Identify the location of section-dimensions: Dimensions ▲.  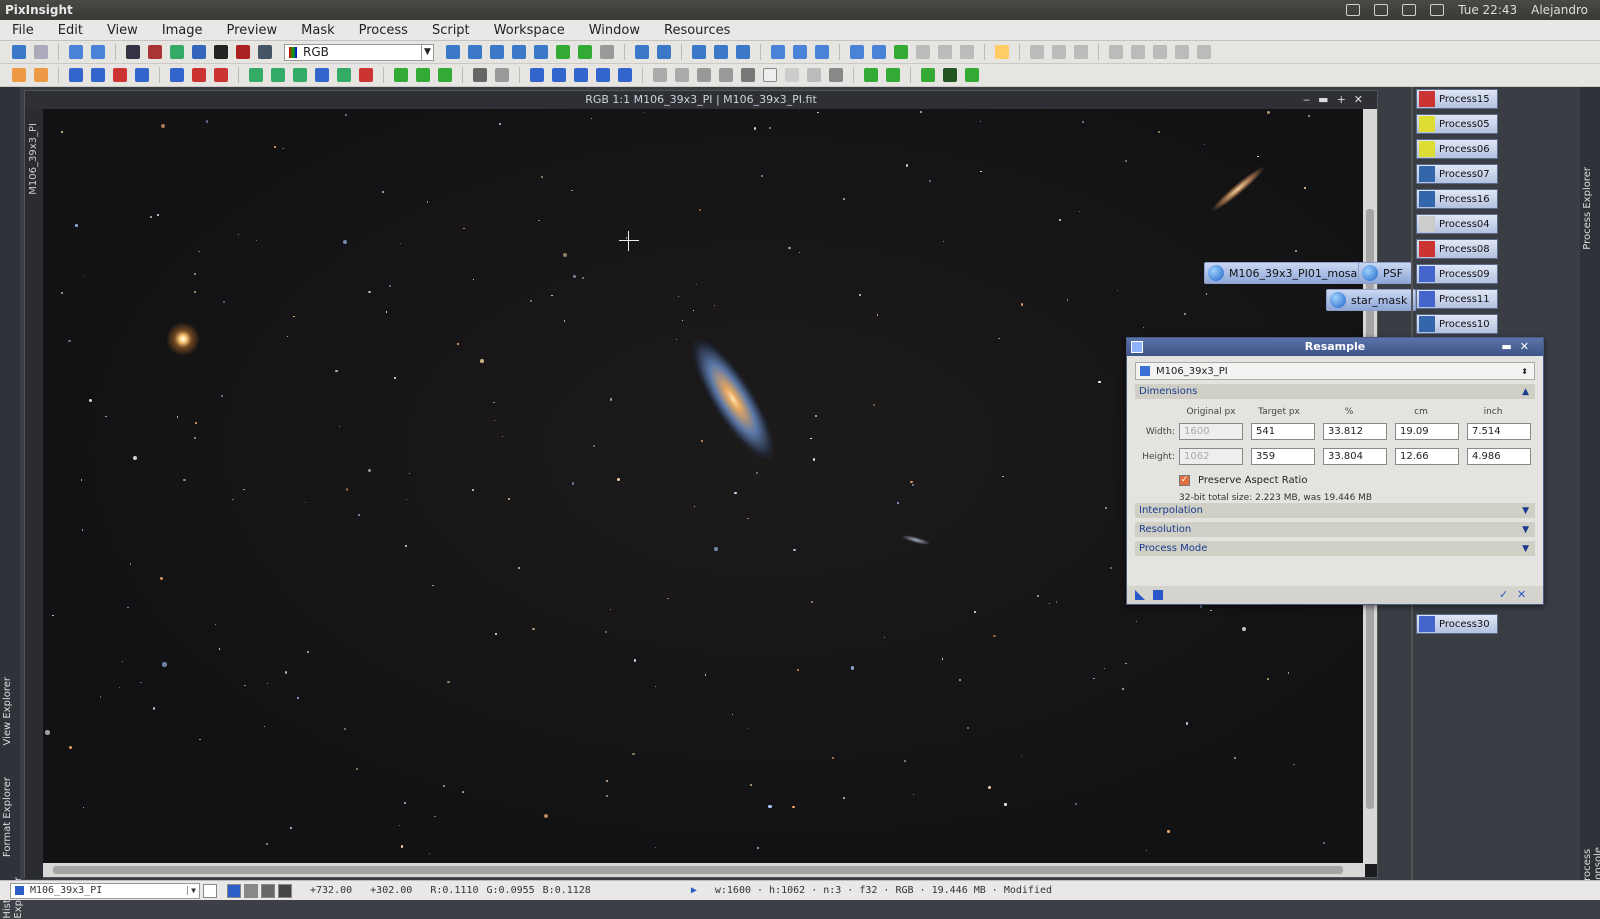
(1335, 391).